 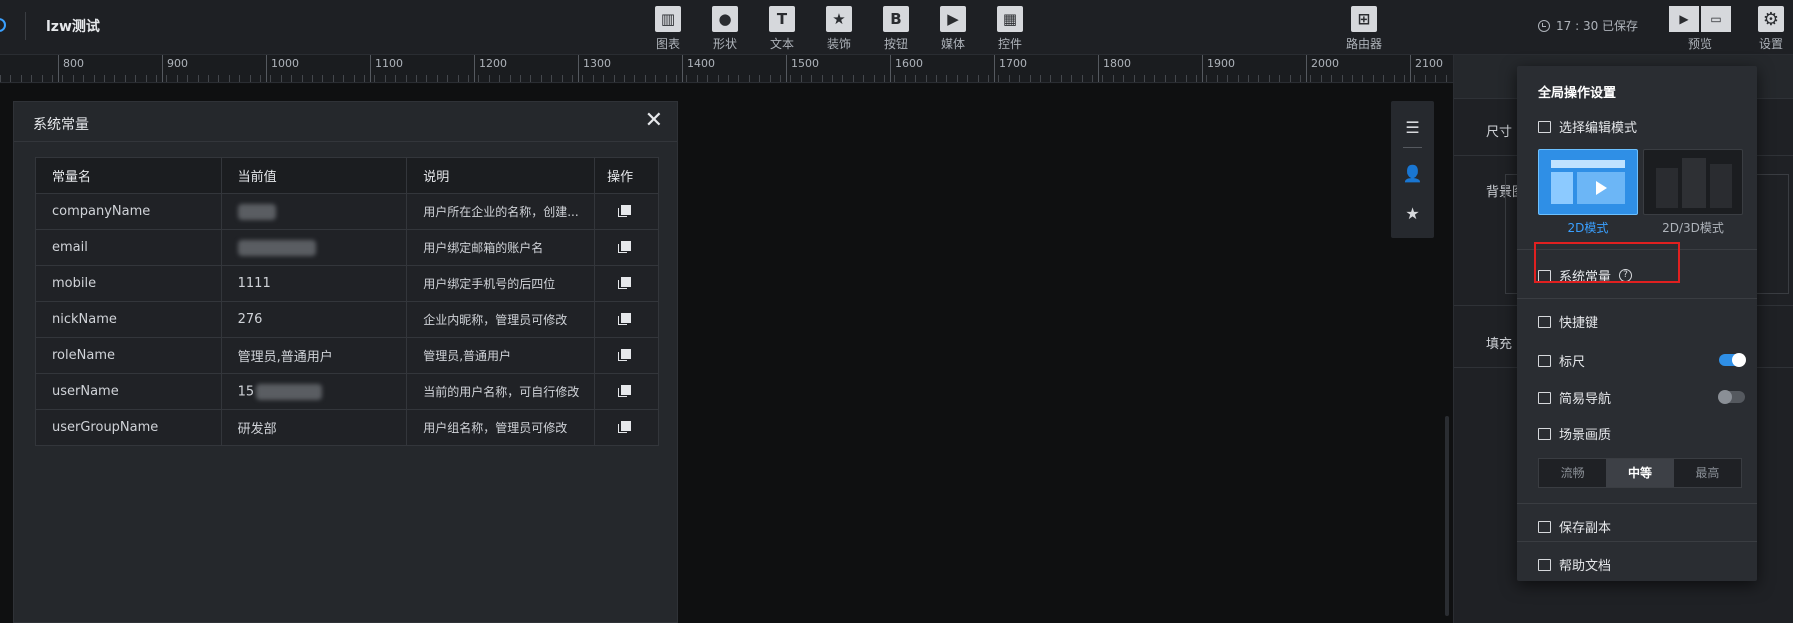 I want to click on ruler-tick: 2100, so click(x=1426, y=68).